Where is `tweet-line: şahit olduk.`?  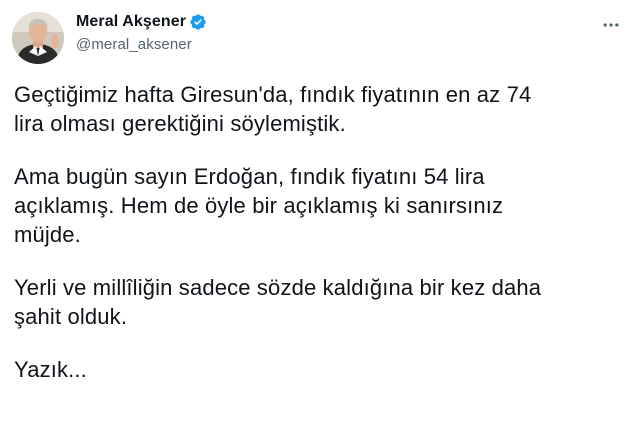 tweet-line: şahit olduk. is located at coordinates (71, 316).